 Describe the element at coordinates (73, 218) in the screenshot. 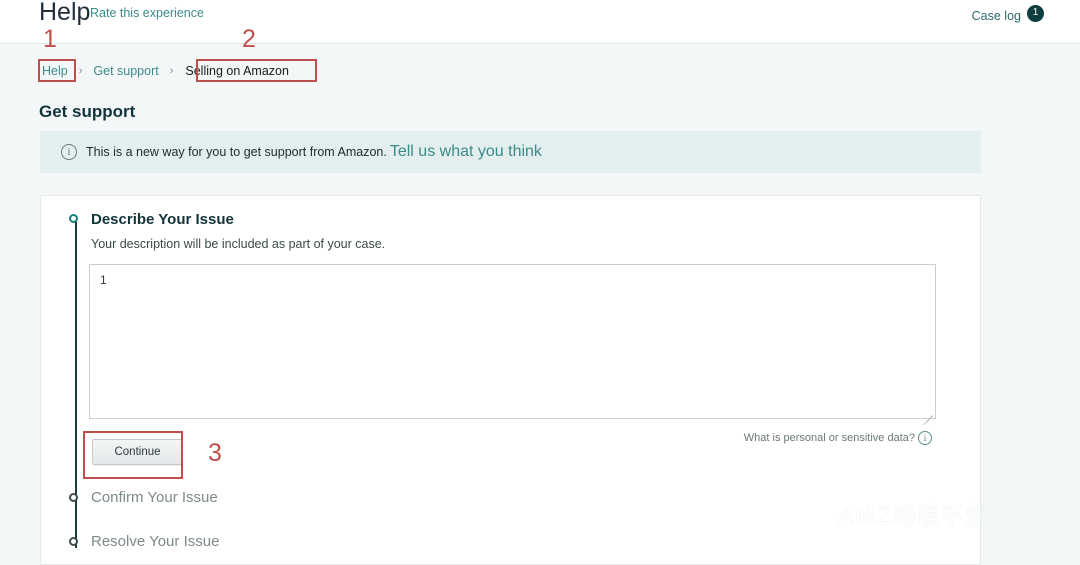

I see `step-marker-describe-issue` at that location.